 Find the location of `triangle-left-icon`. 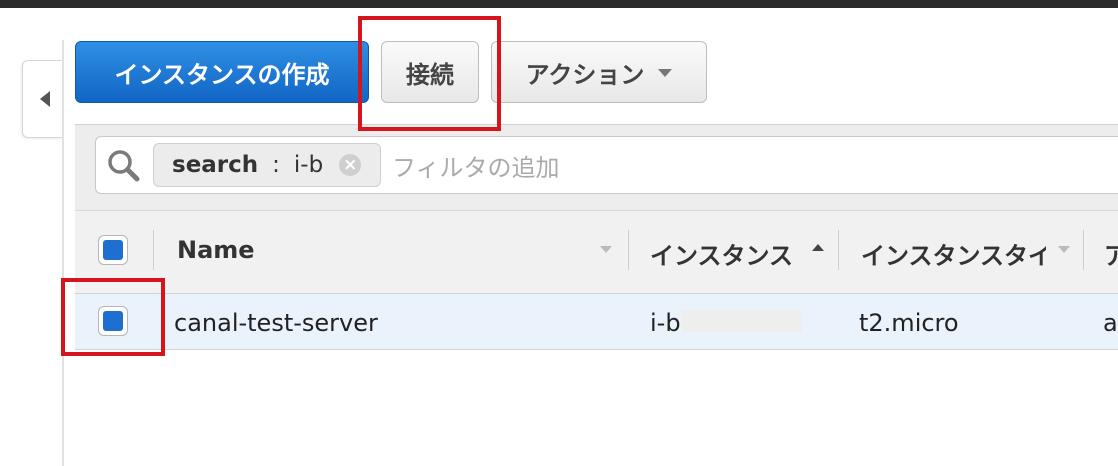

triangle-left-icon is located at coordinates (44, 99).